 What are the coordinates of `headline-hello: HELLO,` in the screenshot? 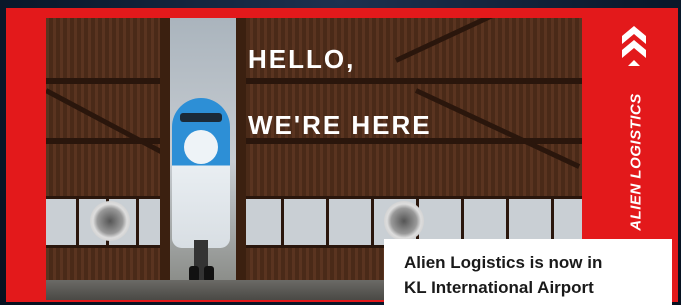 It's located at (302, 59).